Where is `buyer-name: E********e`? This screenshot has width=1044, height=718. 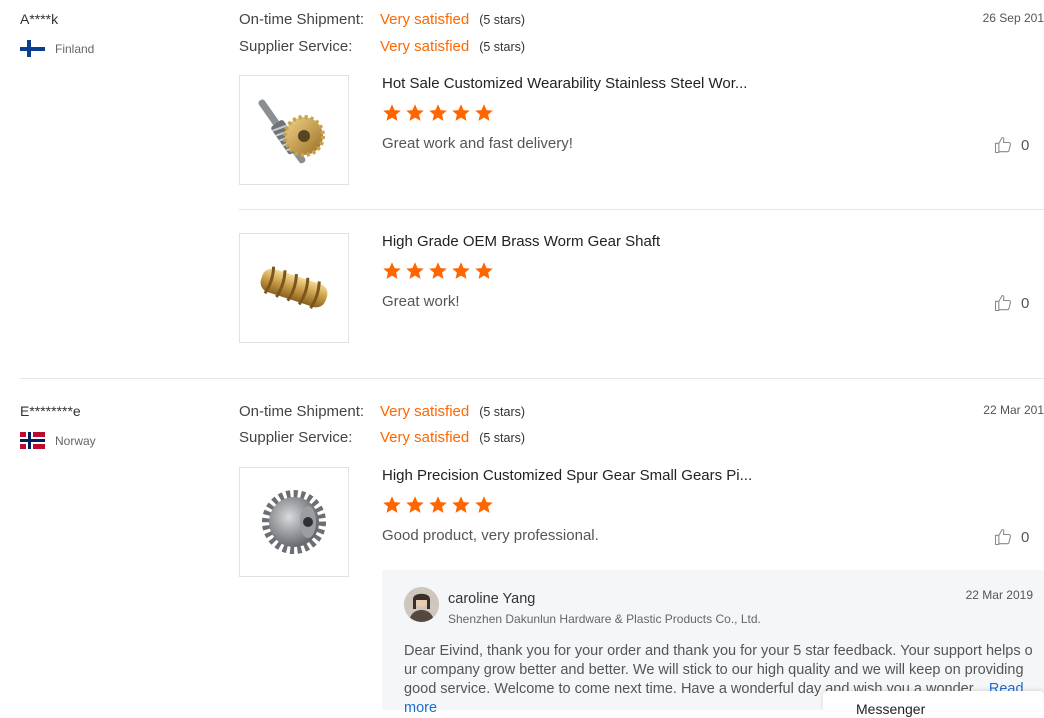
buyer-name: E********e is located at coordinates (50, 411).